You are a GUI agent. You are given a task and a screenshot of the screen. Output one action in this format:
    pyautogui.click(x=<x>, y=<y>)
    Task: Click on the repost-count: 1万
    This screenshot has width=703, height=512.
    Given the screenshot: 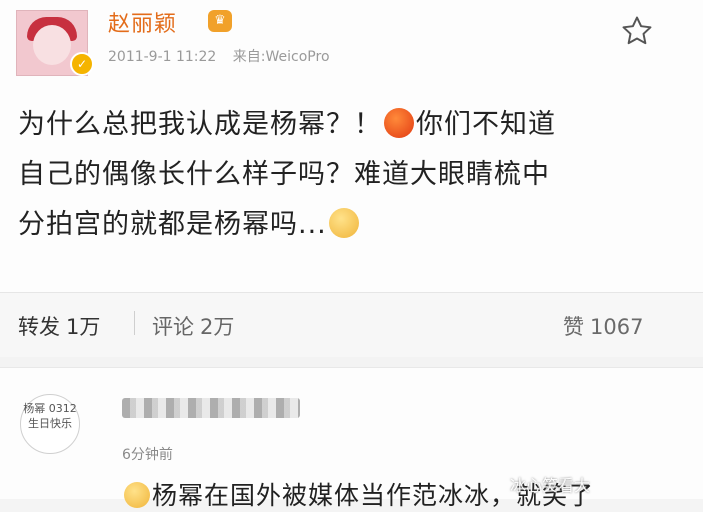 What is the action you would take?
    pyautogui.click(x=83, y=327)
    